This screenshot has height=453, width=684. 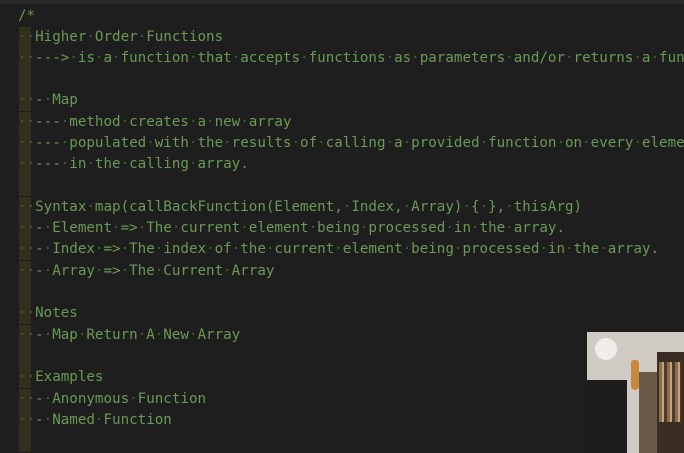 What do you see at coordinates (342, 271) in the screenshot?
I see `code-line: ··-·Array·=>·The·Current·Array` at bounding box center [342, 271].